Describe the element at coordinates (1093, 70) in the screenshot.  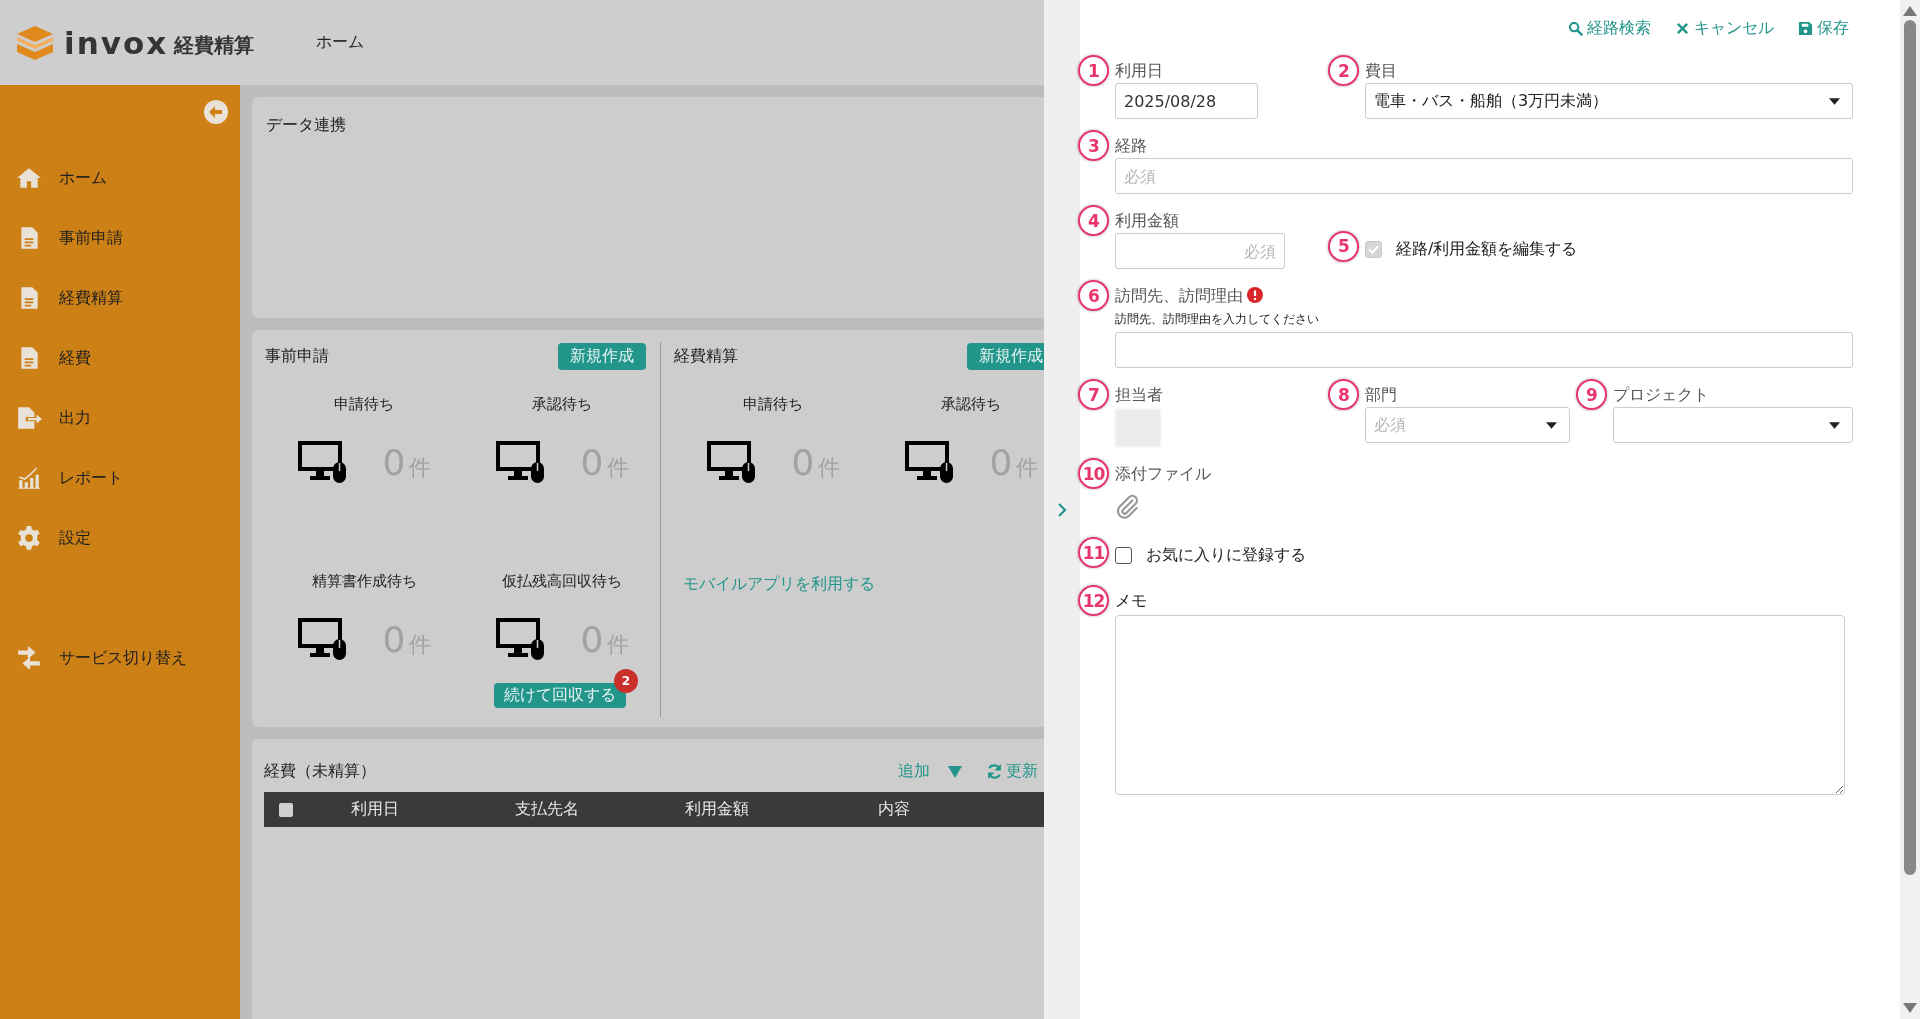
I see `number-marker: 1` at that location.